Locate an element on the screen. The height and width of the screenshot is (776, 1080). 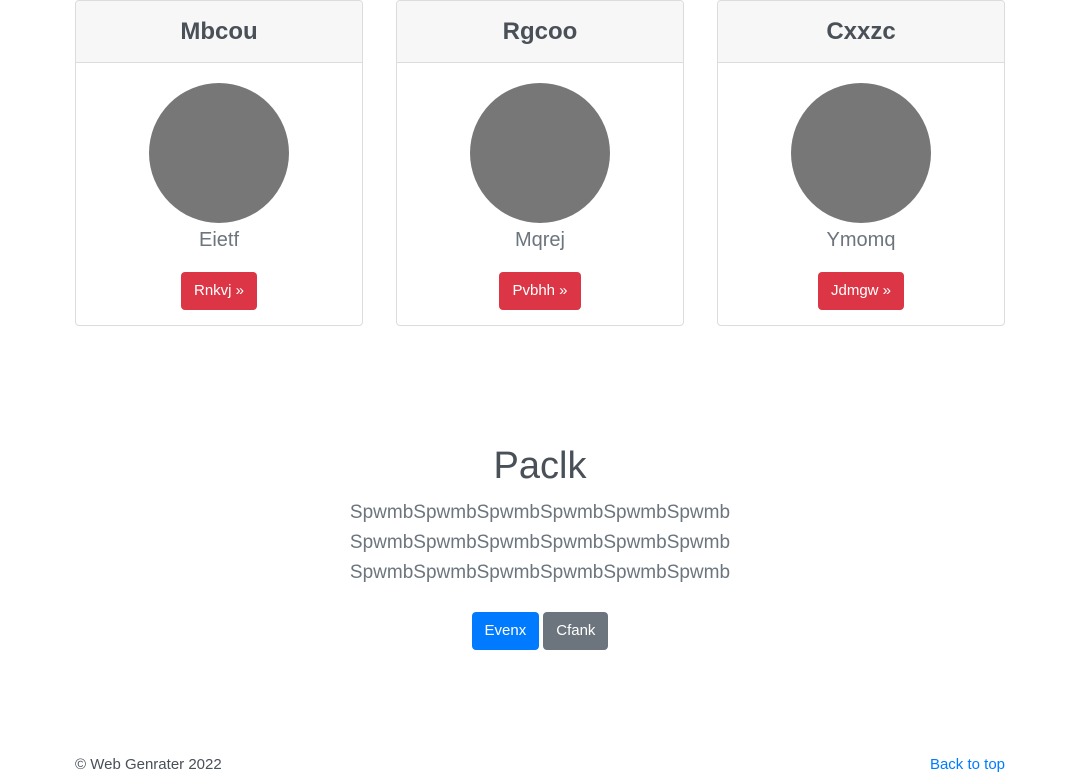
copyright-text: © Web Genrater 2022 is located at coordinates (148, 764).